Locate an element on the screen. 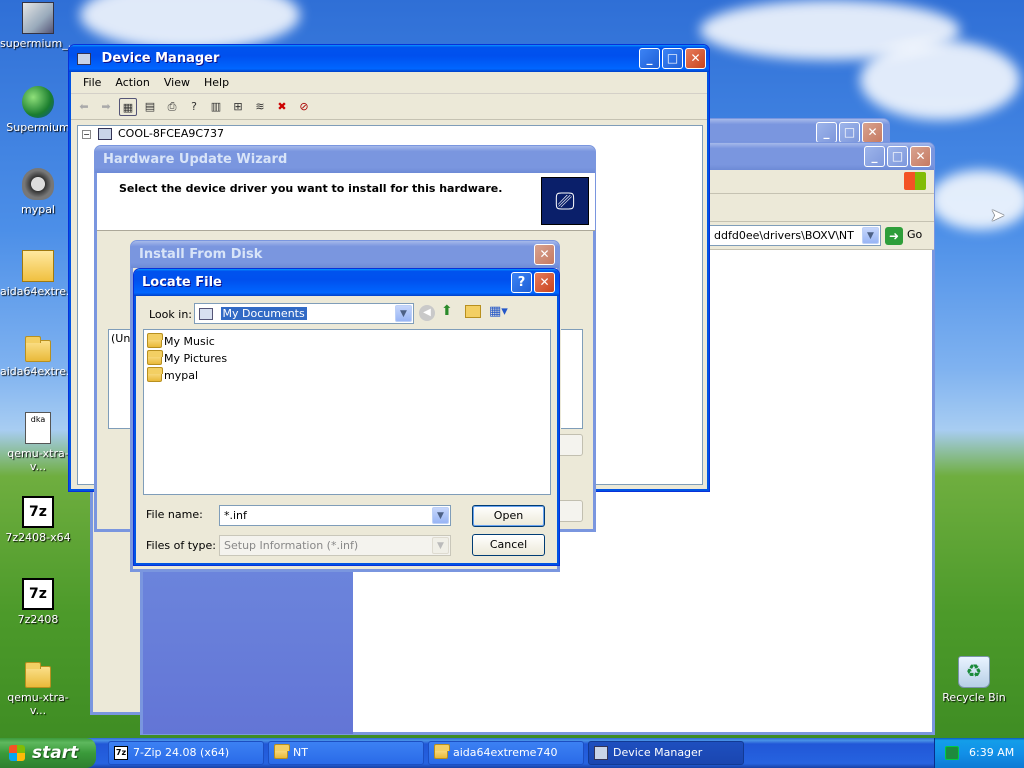  titlebar: Hardware Update Wizard is located at coordinates (345, 159).